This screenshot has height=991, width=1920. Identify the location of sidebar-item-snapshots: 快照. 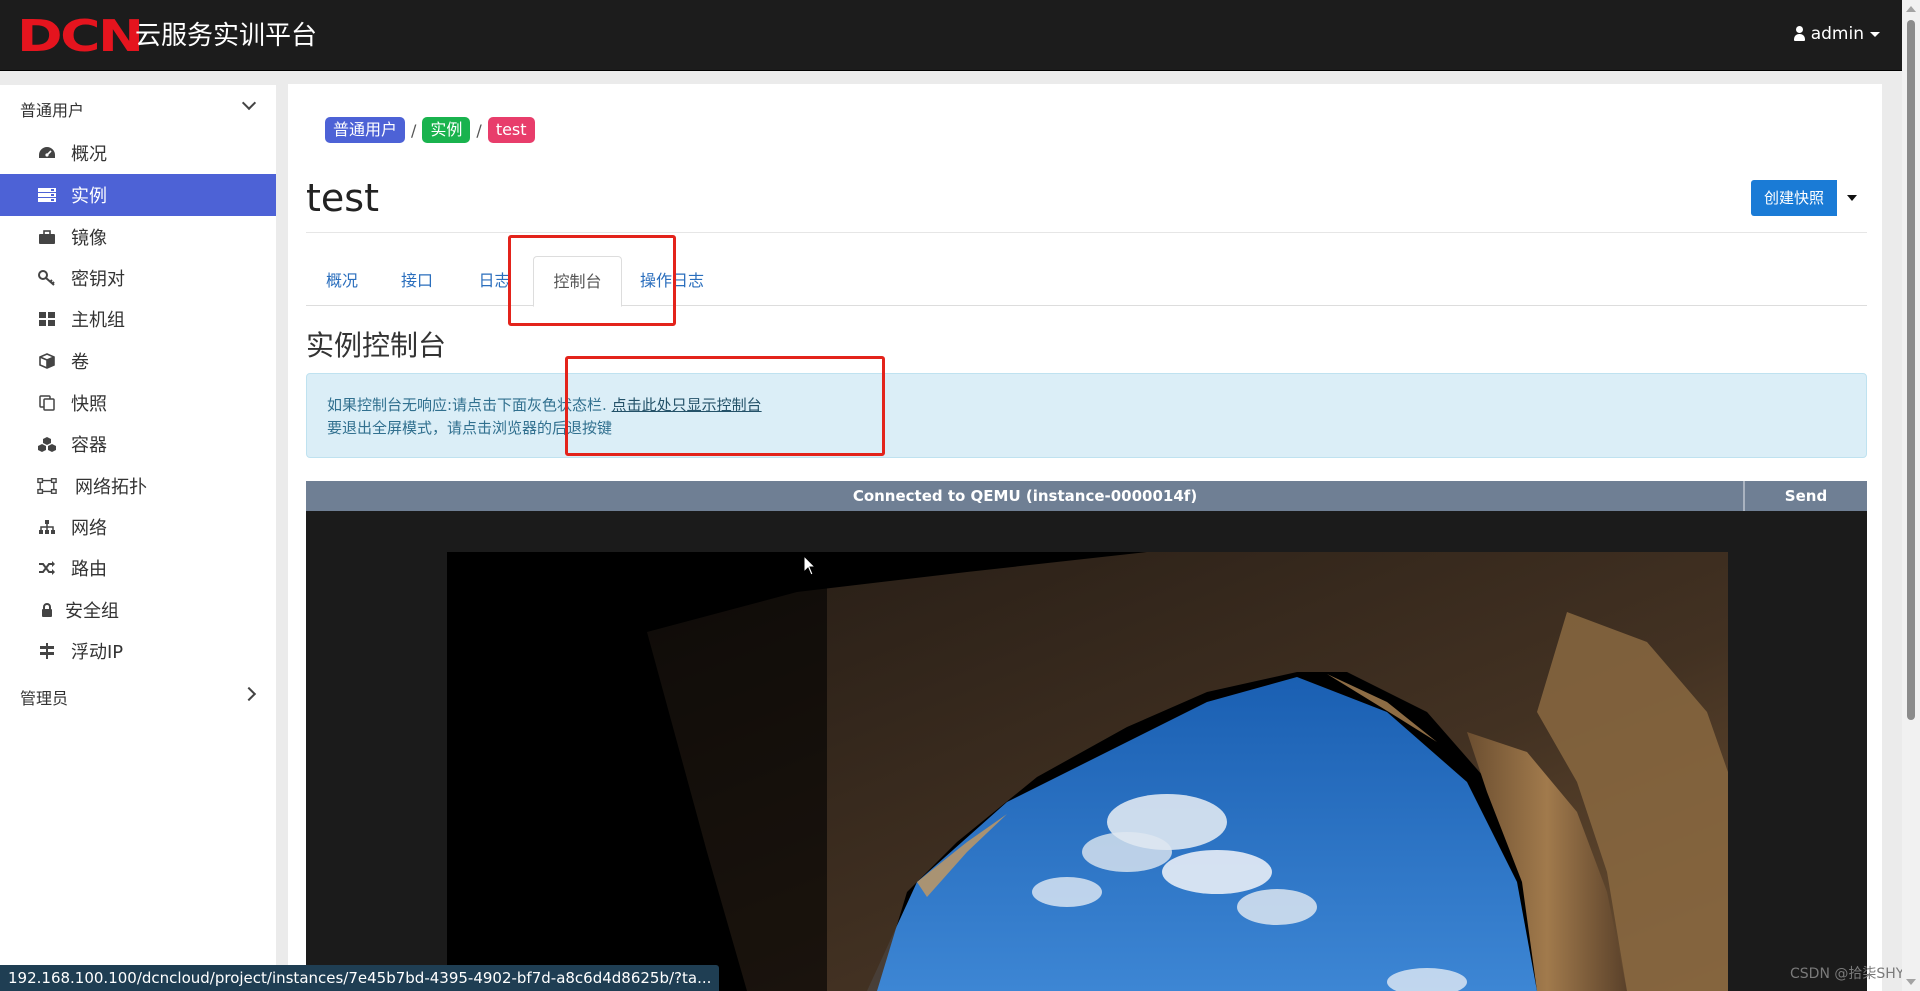
(138, 403).